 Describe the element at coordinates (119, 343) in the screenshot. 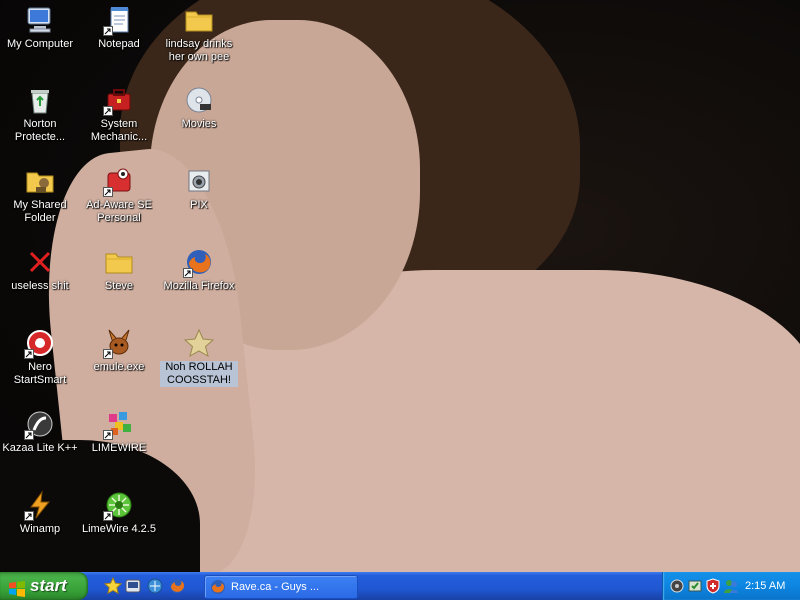

I see `emule-icon` at that location.